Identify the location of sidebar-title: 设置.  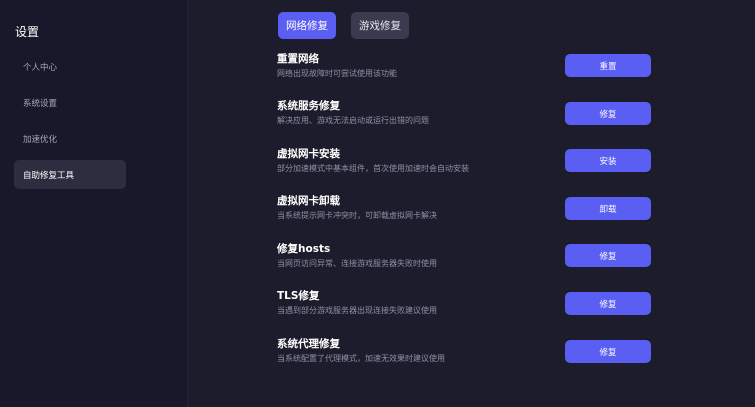
(27, 32).